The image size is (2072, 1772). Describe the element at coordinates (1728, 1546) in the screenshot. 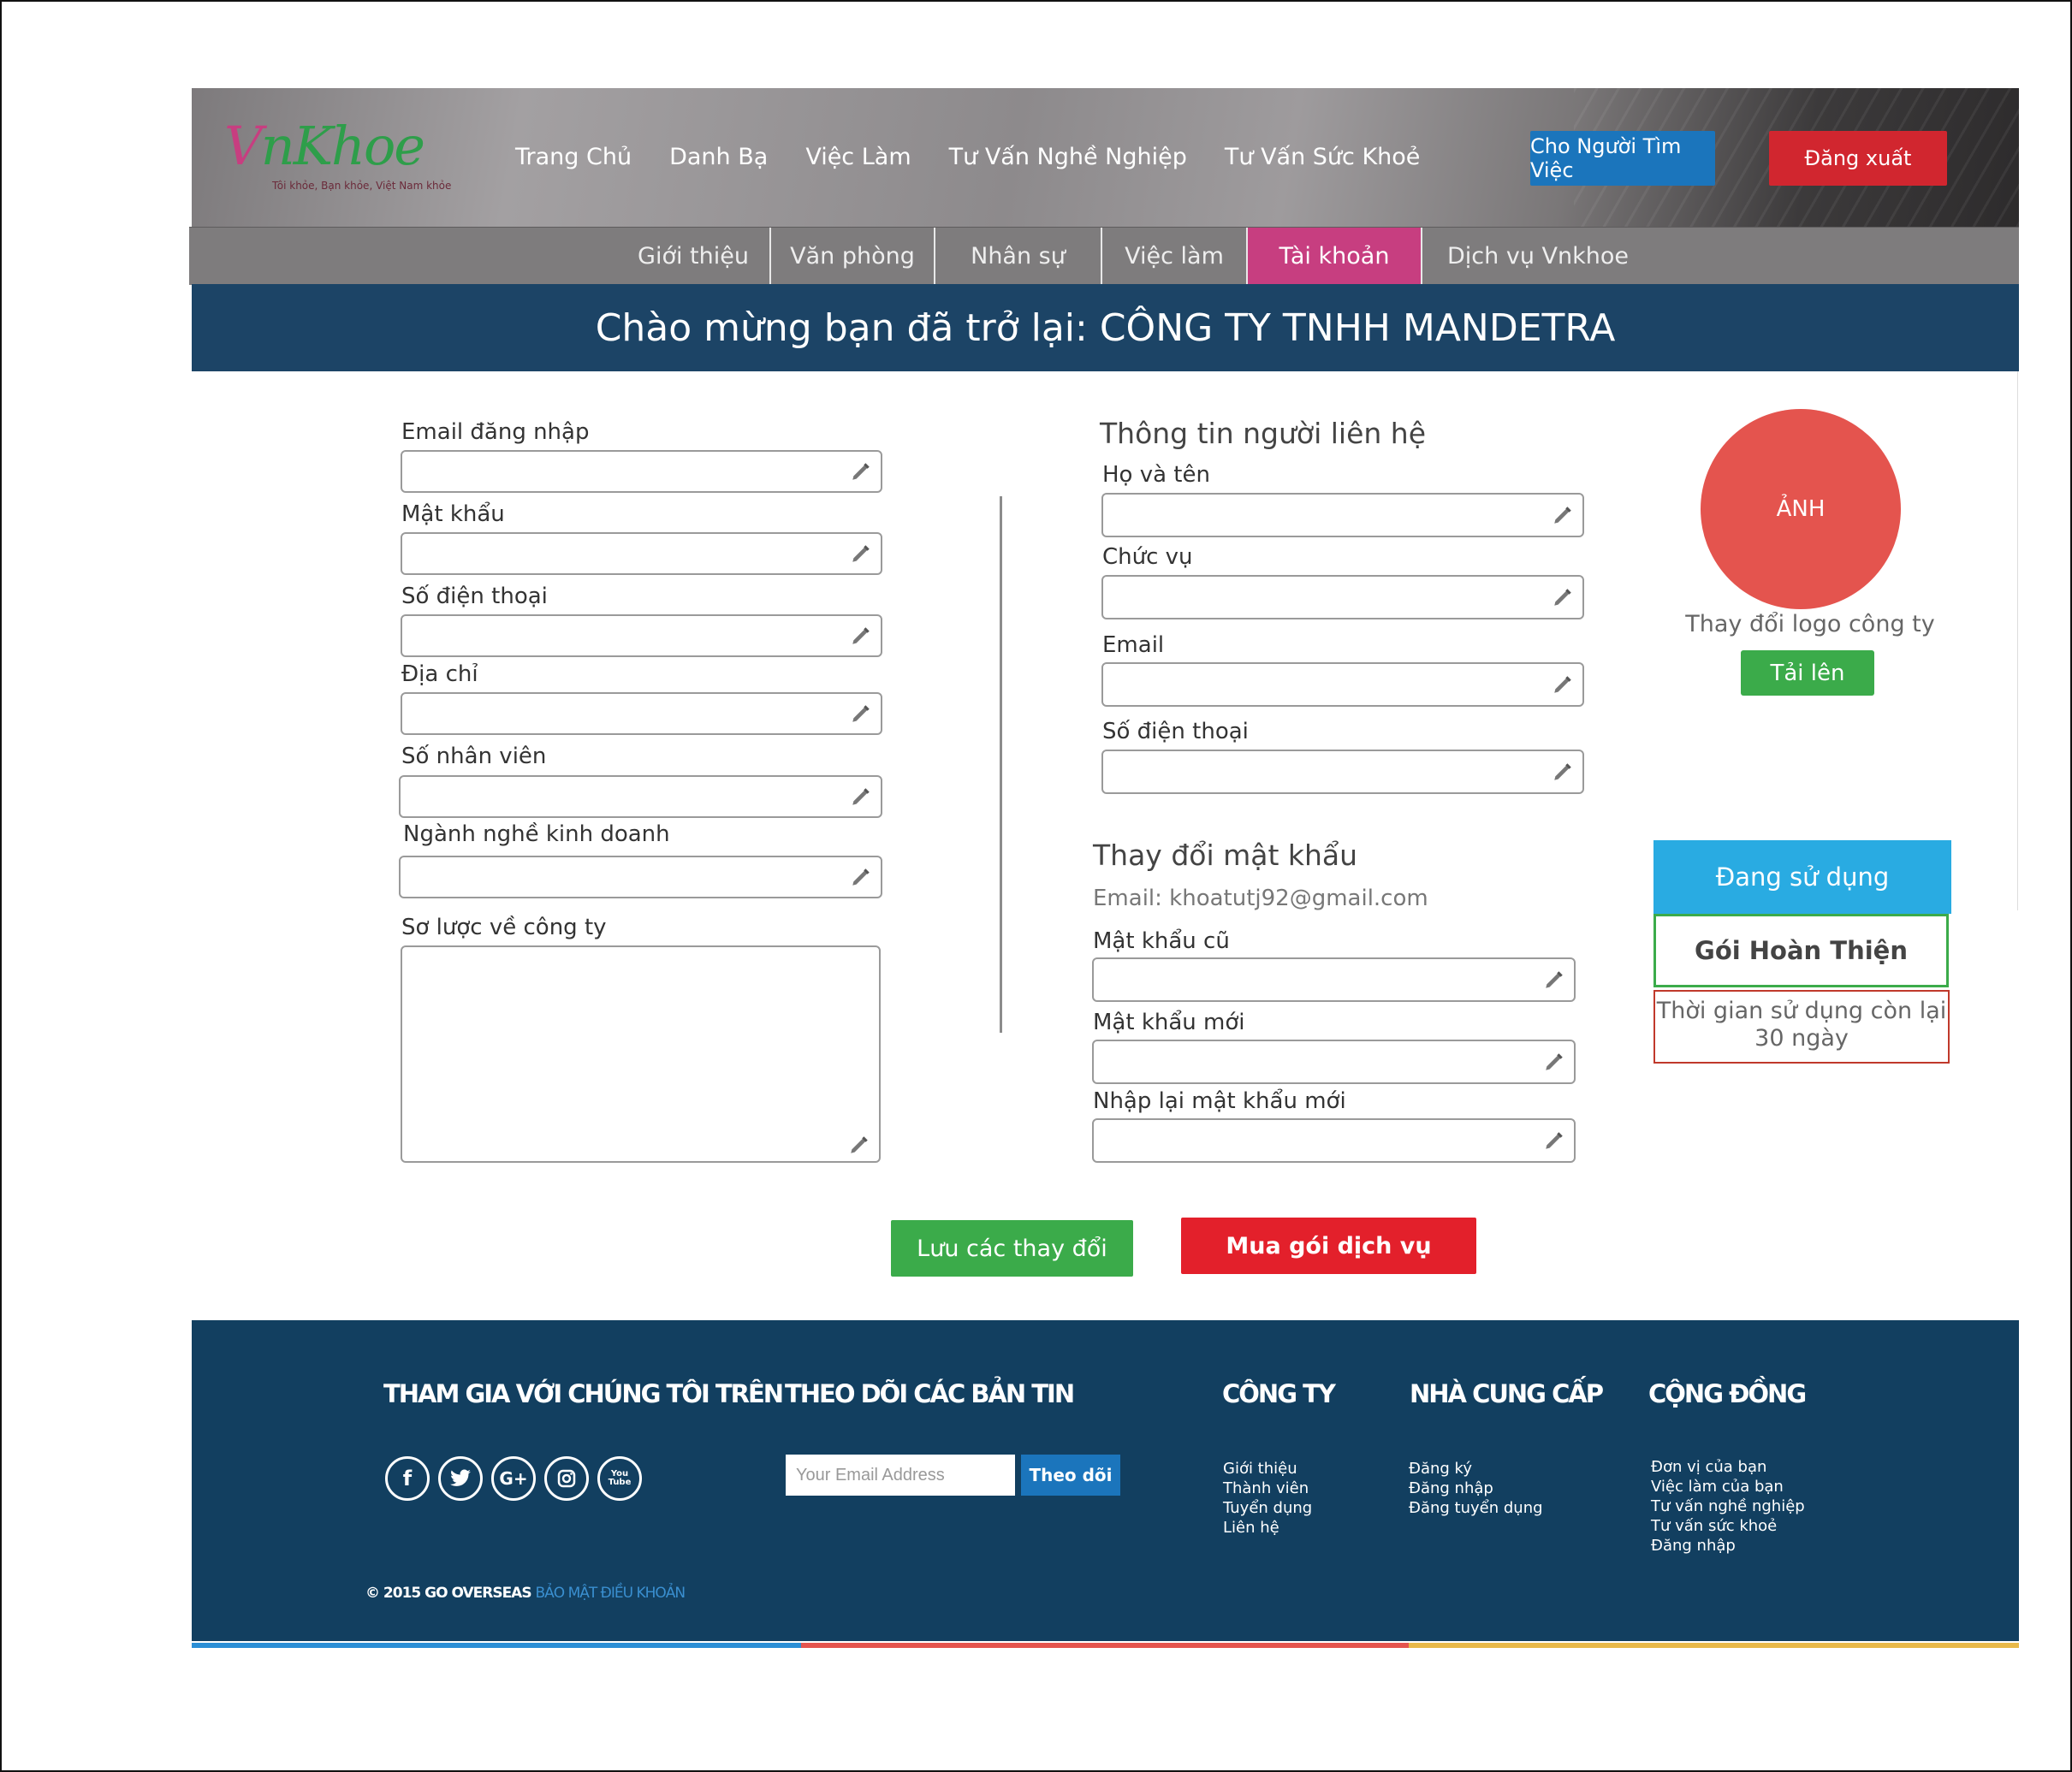

I see `footer-link-community-login: Đăng nhập` at that location.